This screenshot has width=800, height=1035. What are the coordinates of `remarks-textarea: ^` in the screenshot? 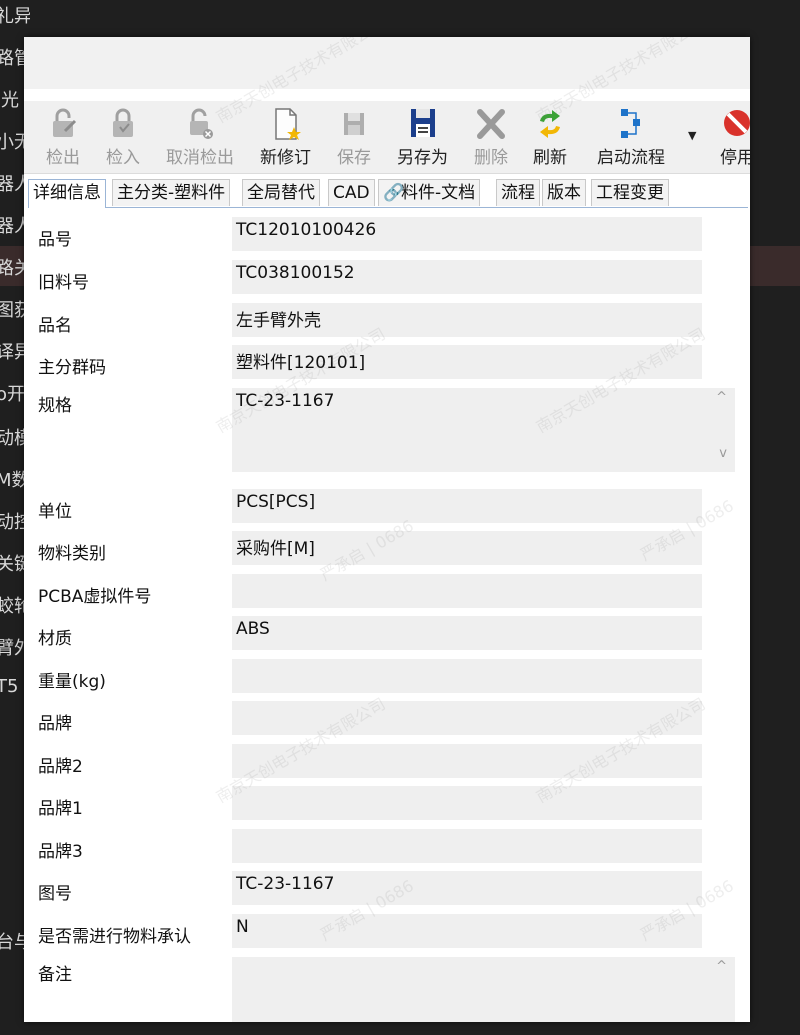 It's located at (483, 989).